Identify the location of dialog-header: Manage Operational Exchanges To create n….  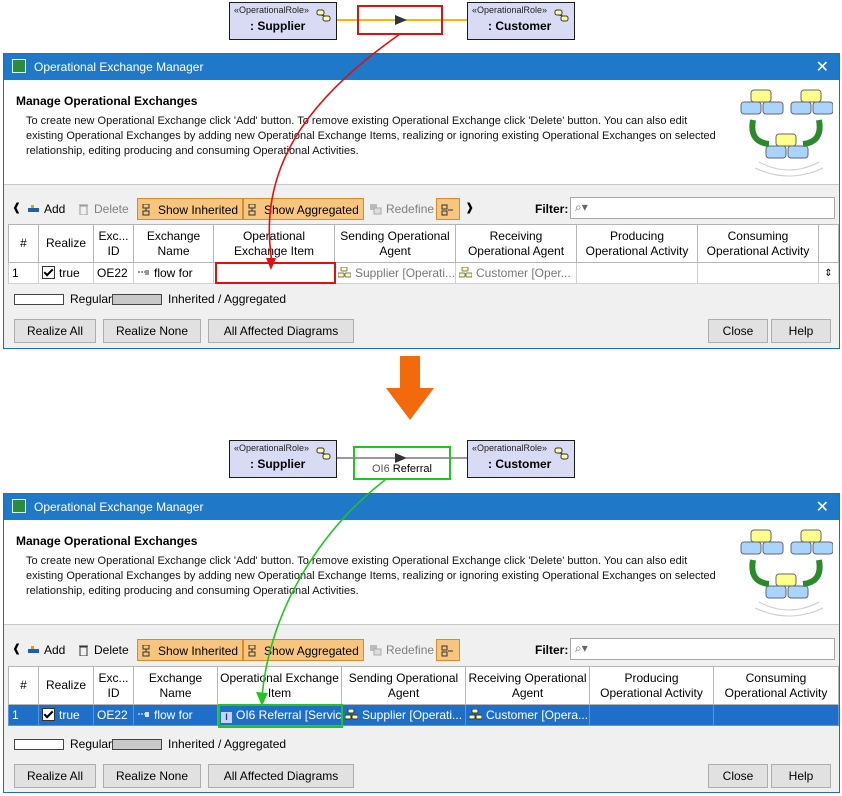
(421, 132).